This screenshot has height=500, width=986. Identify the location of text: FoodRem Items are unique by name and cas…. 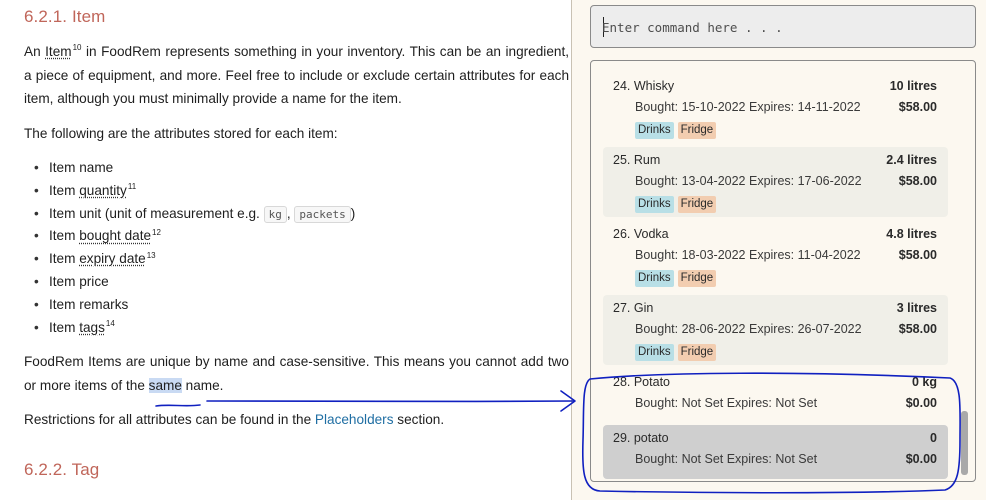
(296, 373).